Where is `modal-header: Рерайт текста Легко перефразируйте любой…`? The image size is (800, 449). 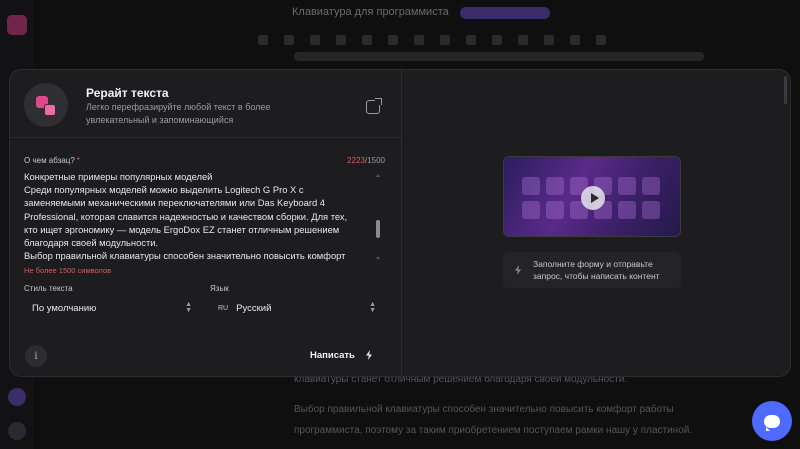 modal-header: Рерайт текста Легко перефразируйте любой… is located at coordinates (206, 104).